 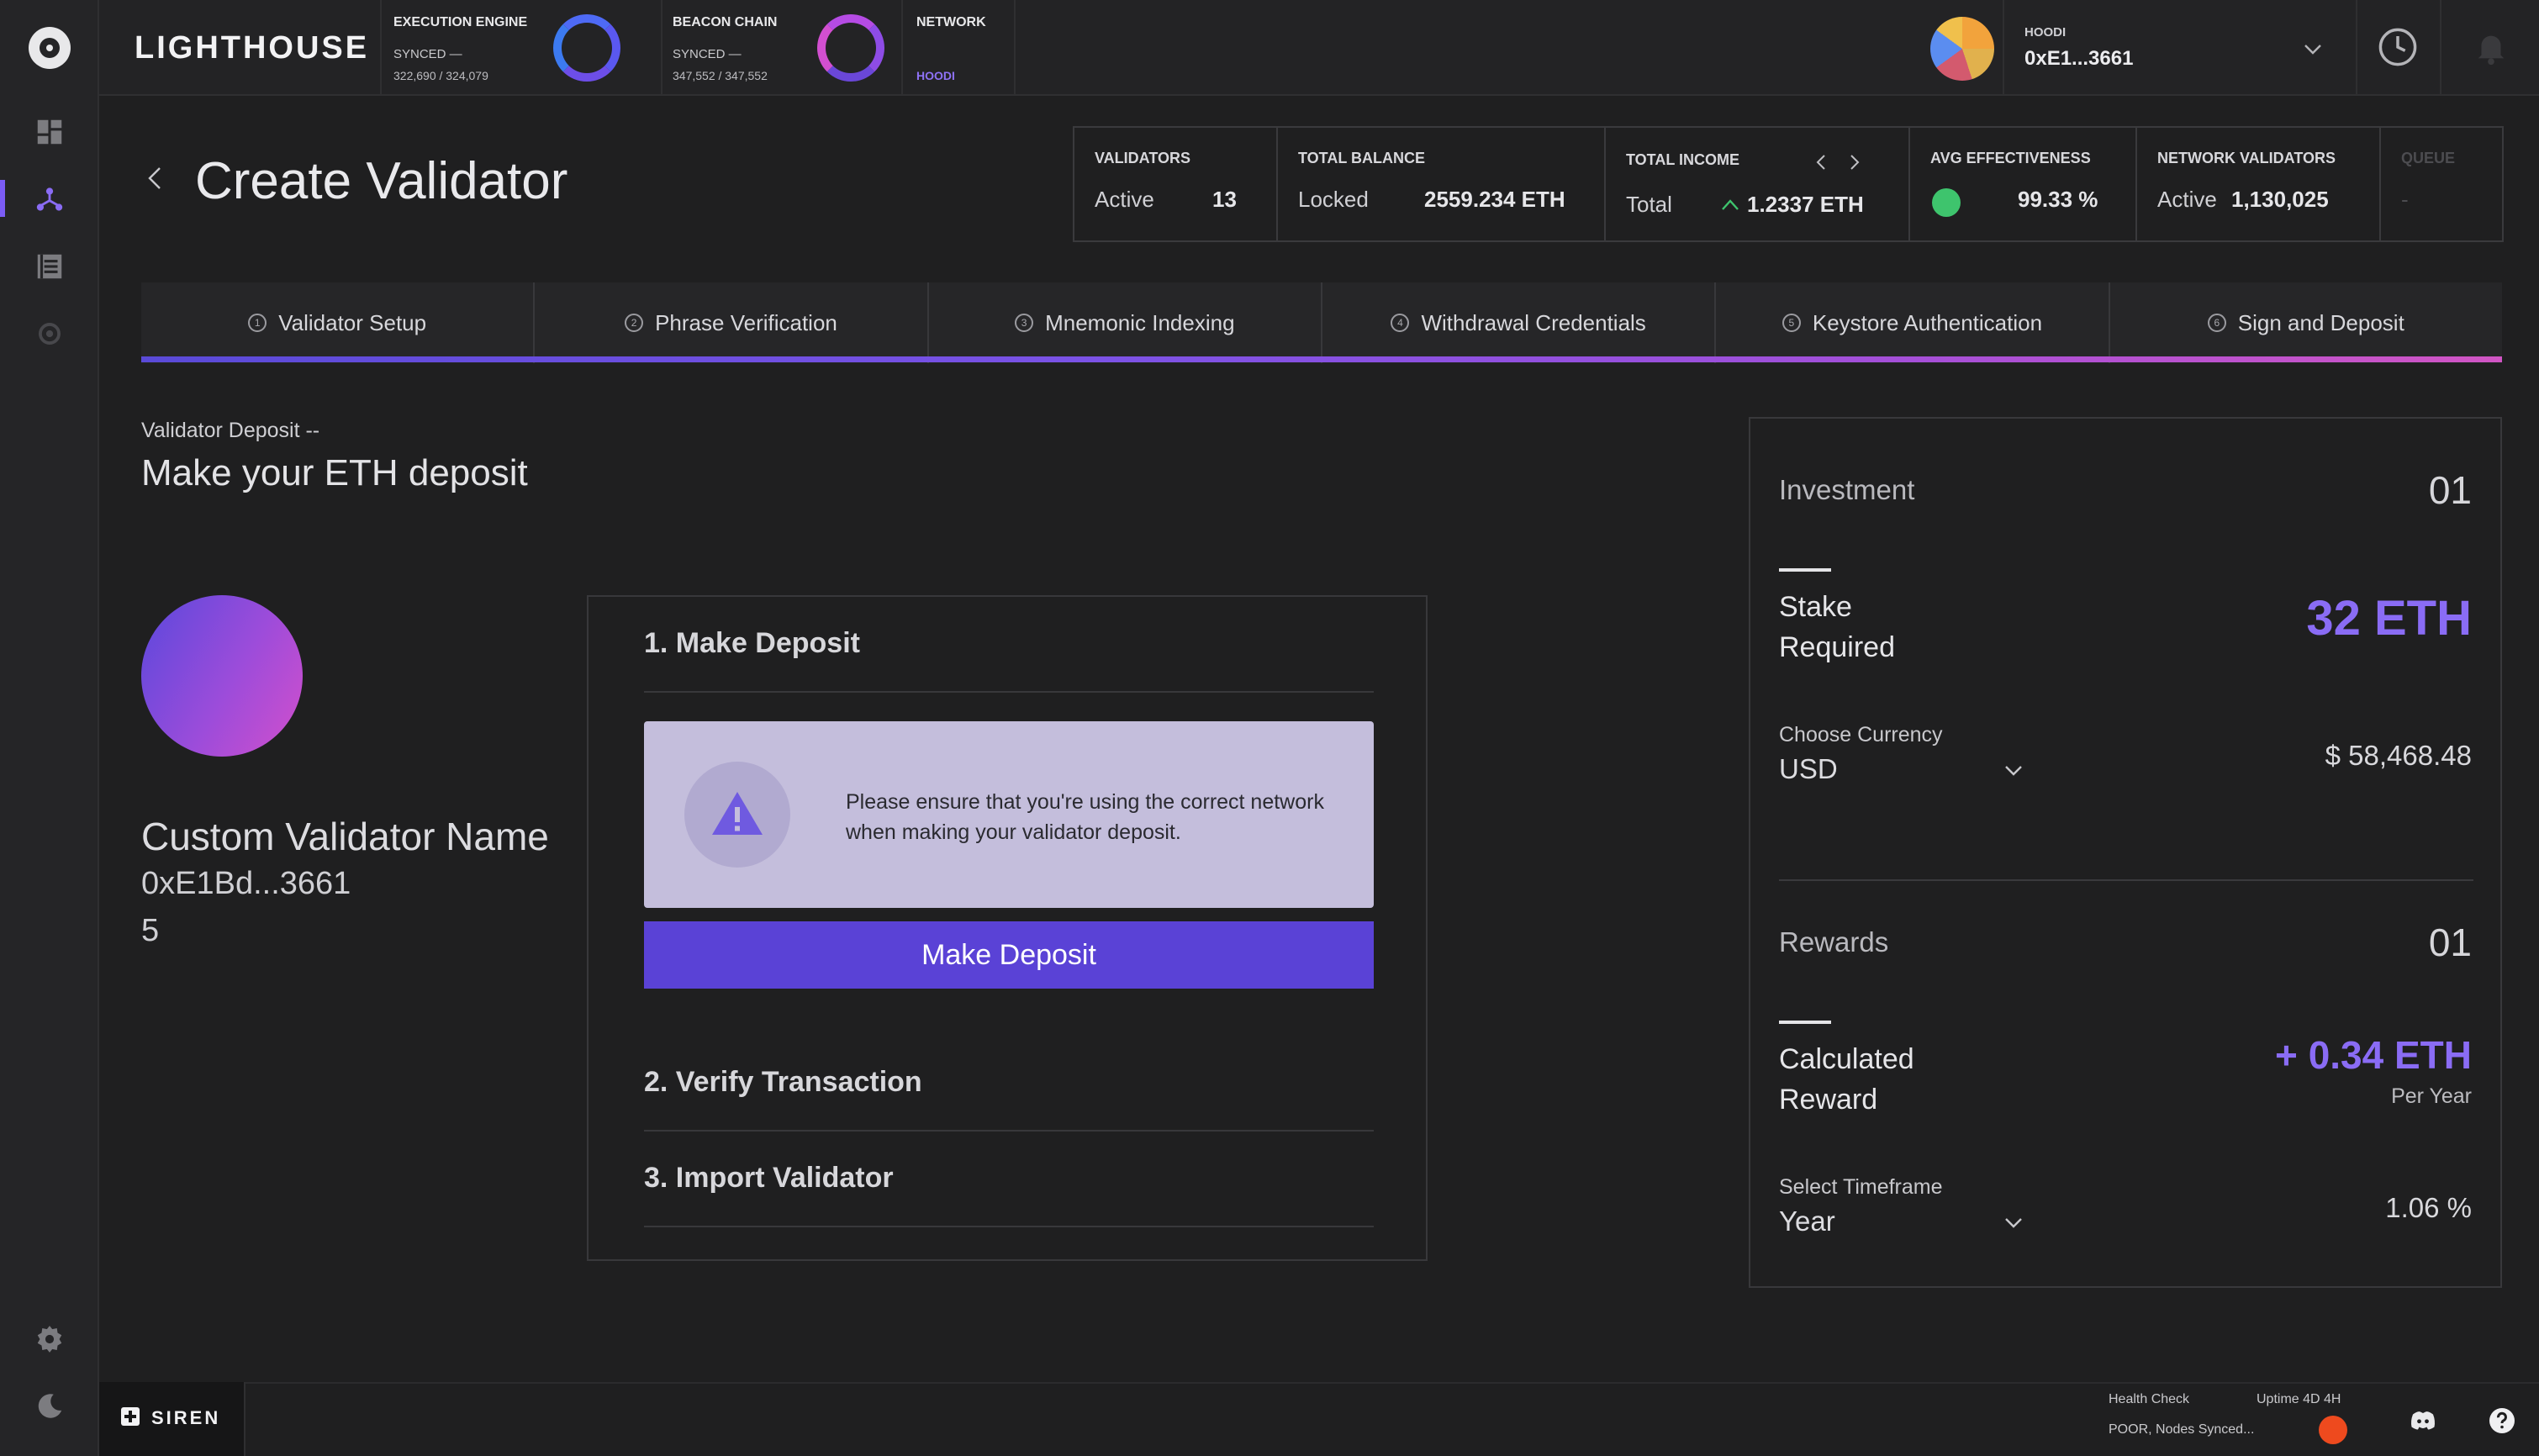 What do you see at coordinates (951, 22) in the screenshot?
I see `network-title: NETWORK` at bounding box center [951, 22].